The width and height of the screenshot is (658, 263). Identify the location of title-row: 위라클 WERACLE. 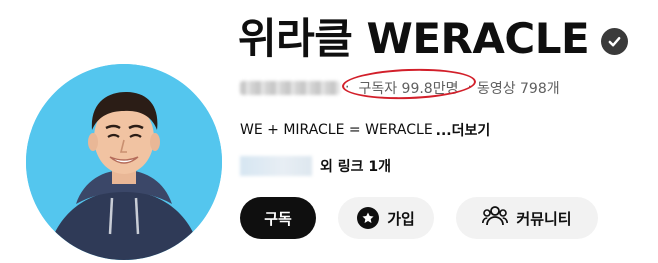
(433, 39).